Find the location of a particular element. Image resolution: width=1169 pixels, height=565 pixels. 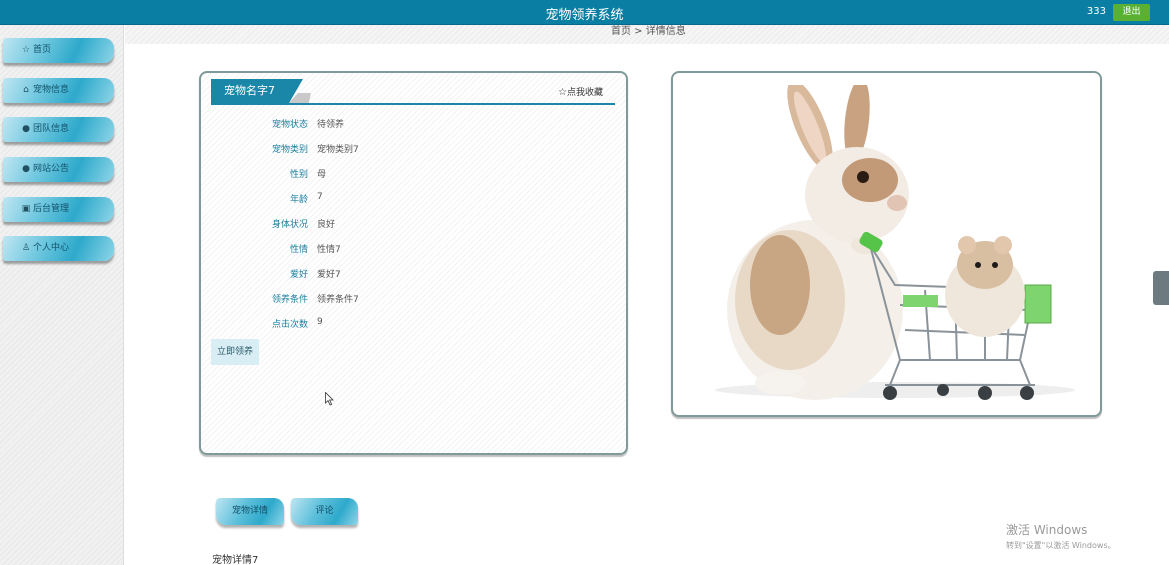

sidebar-item-label: 个人中心 is located at coordinates (51, 248).